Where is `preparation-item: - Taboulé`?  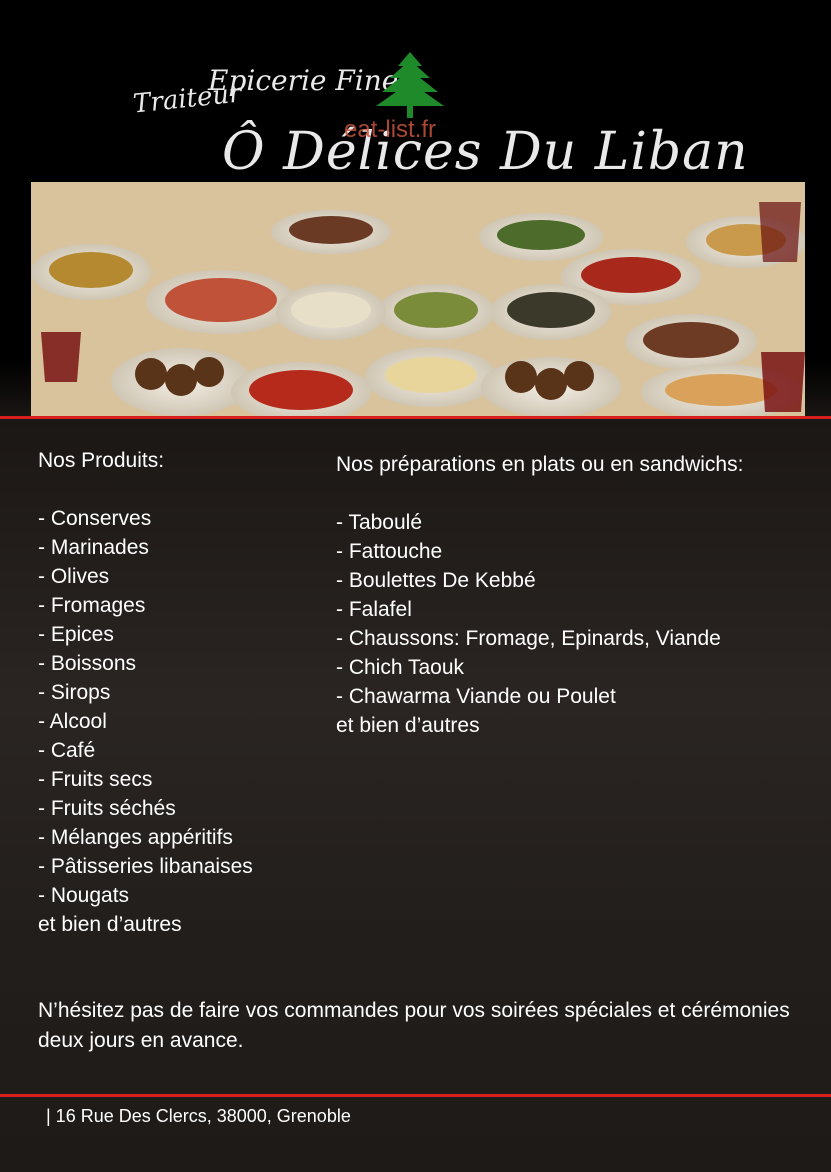 preparation-item: - Taboulé is located at coordinates (379, 522).